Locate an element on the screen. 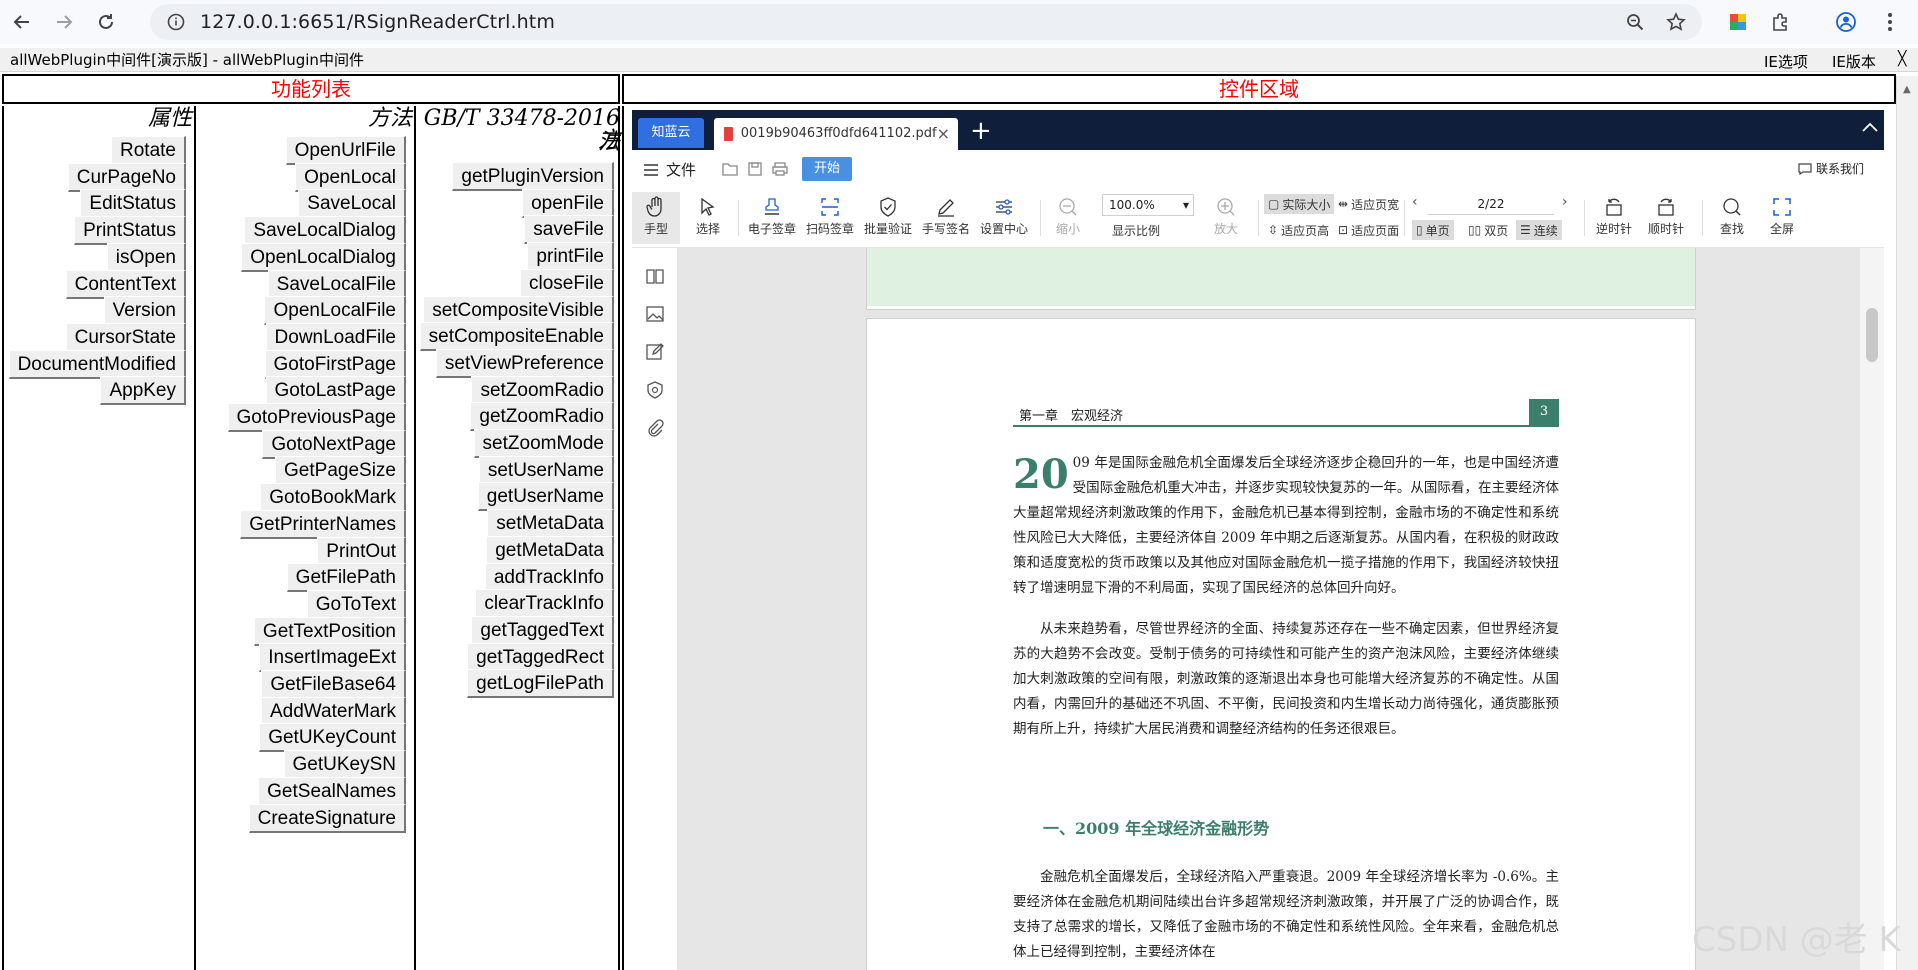 The height and width of the screenshot is (970, 1918). double-page-button: ▯▯ 双页 is located at coordinates (1488, 230).